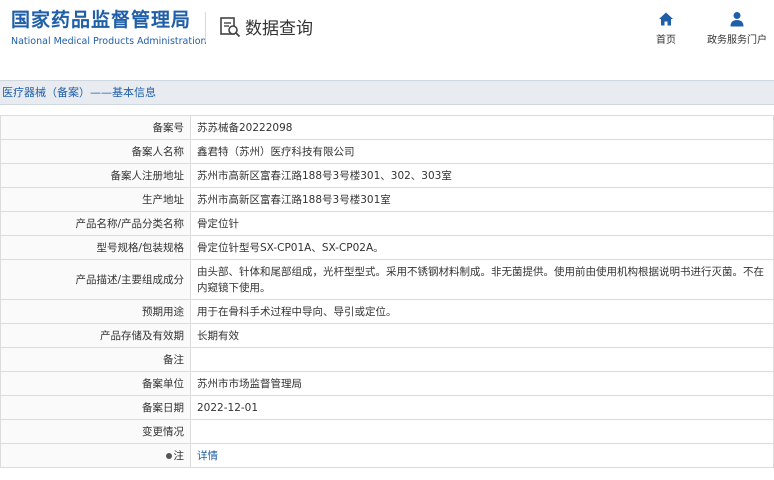  I want to click on field-label: 备案人名称, so click(95, 151).